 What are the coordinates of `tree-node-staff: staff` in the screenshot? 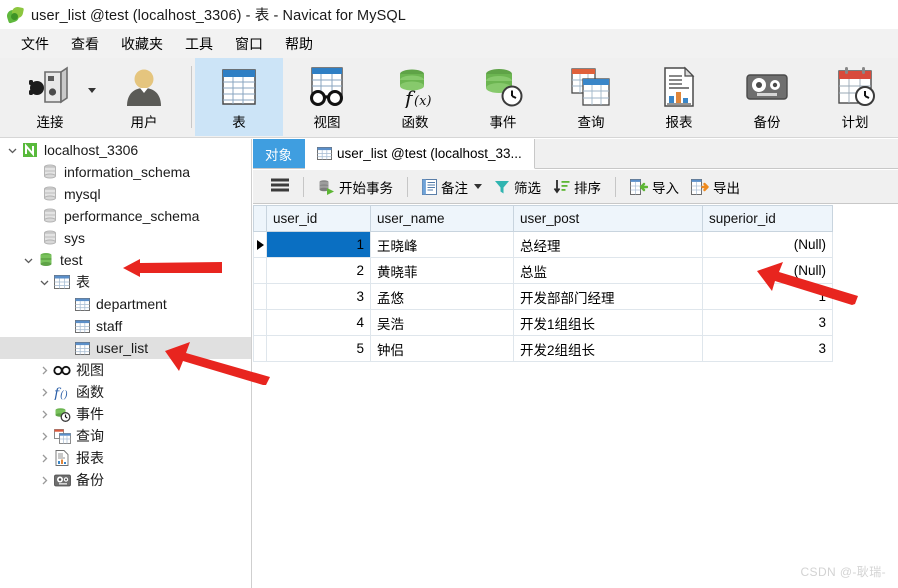 It's located at (125, 326).